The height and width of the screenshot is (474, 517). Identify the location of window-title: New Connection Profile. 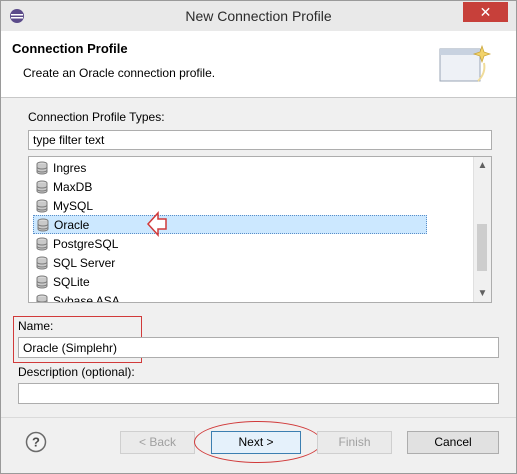
(258, 16).